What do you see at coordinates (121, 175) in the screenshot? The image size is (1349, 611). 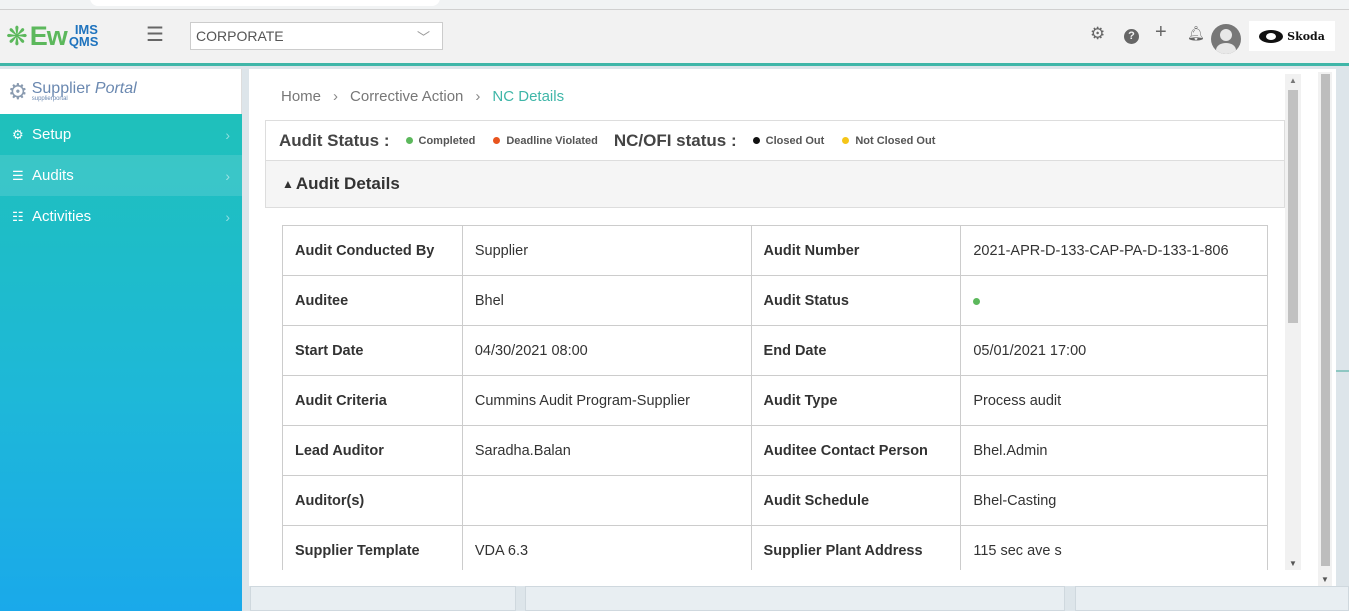 I see `sidebar-item-audits: ☰ Audits ›` at bounding box center [121, 175].